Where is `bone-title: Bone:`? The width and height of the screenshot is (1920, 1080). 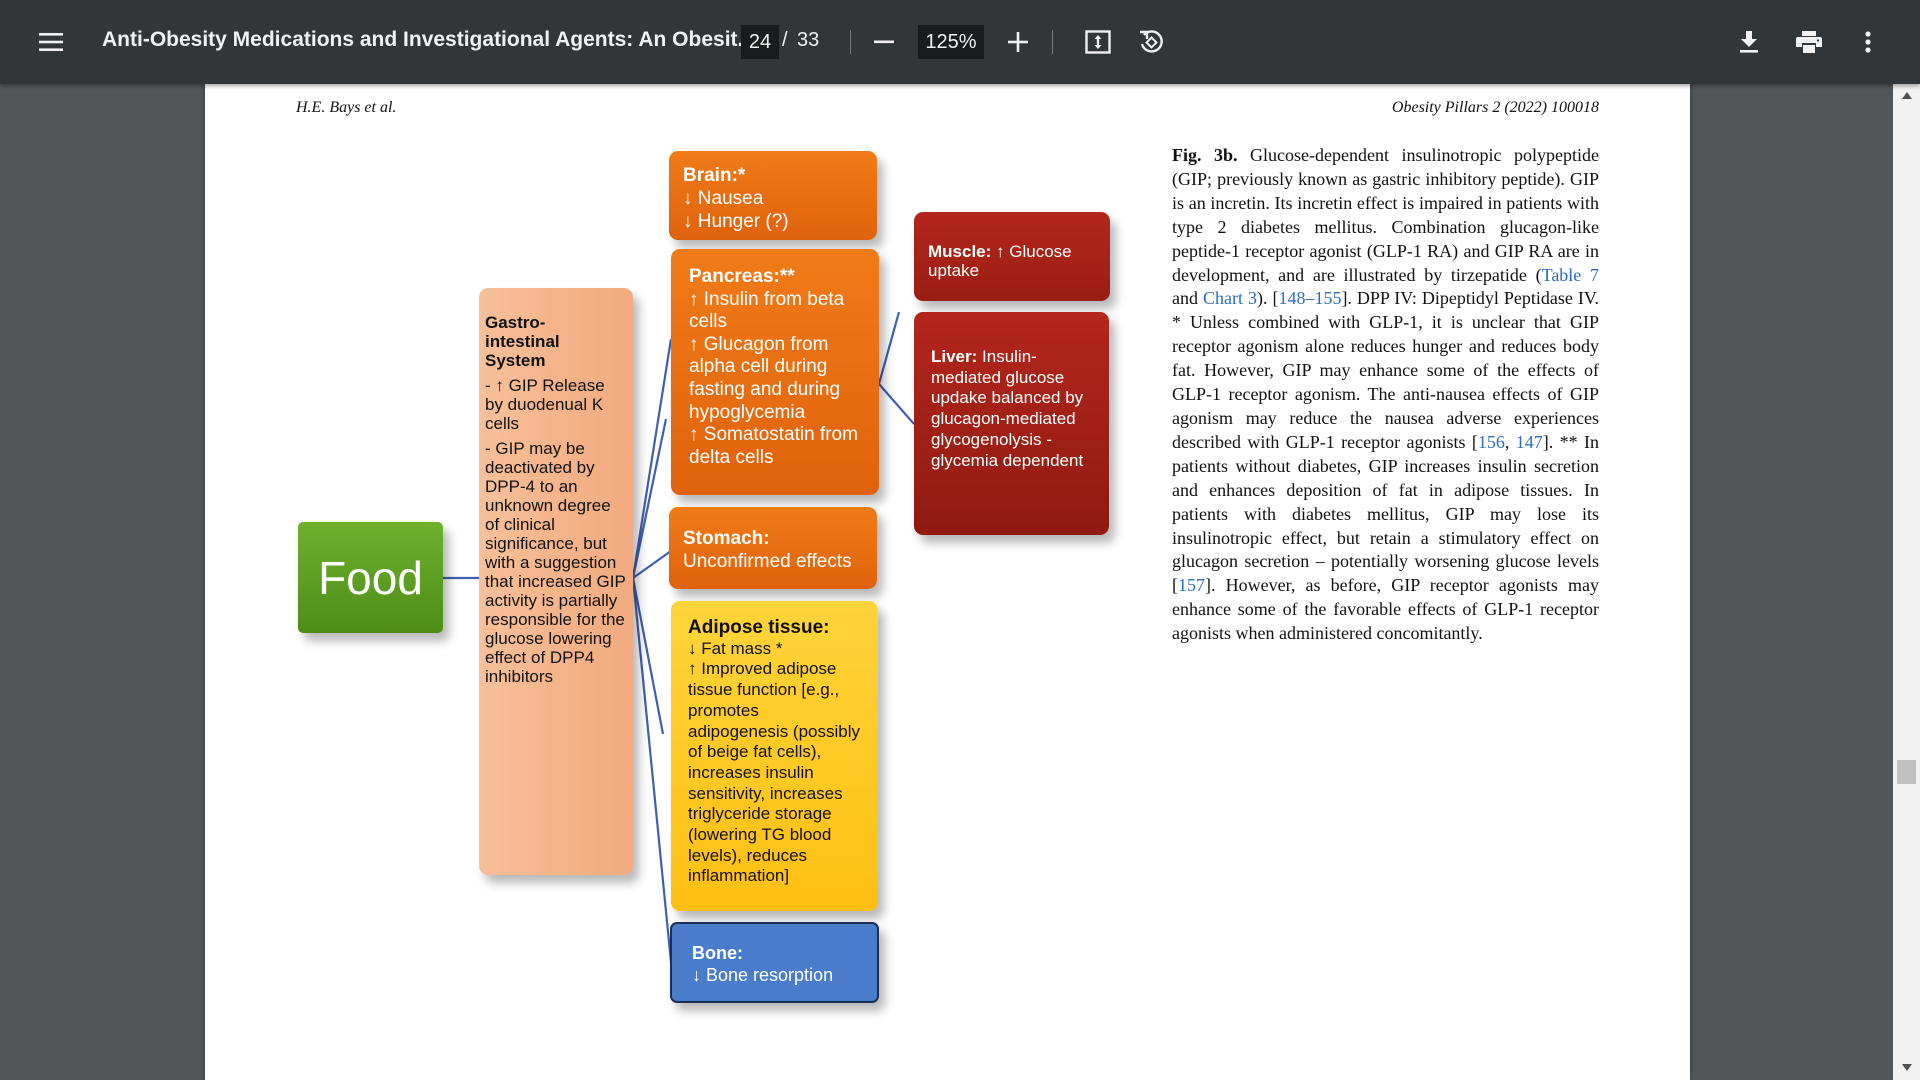
bone-title: Bone: is located at coordinates (717, 953).